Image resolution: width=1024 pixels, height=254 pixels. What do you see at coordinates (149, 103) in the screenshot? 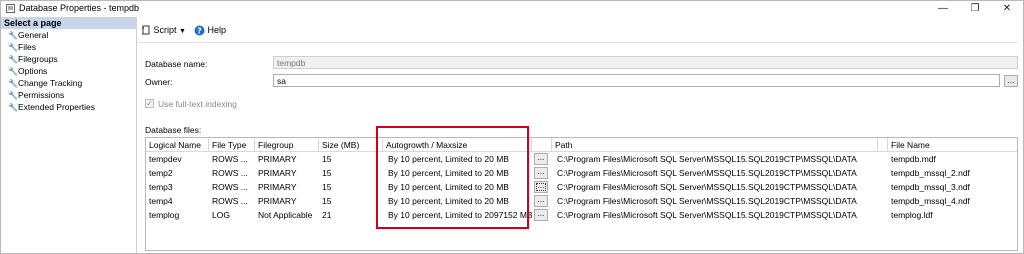
I see `fulltext-checkbox: ✓` at bounding box center [149, 103].